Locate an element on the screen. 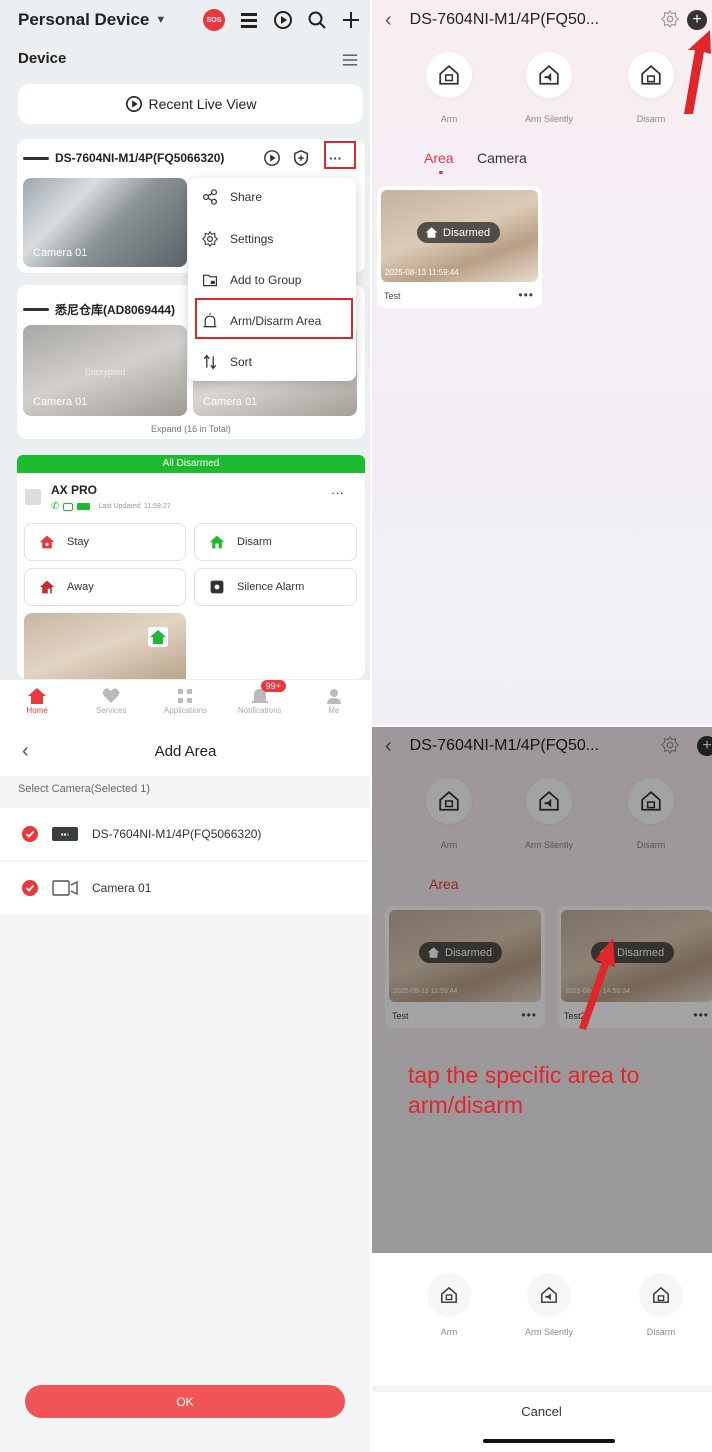 This screenshot has width=712, height=1452. camera-row: Camera 01 is located at coordinates (185, 888).